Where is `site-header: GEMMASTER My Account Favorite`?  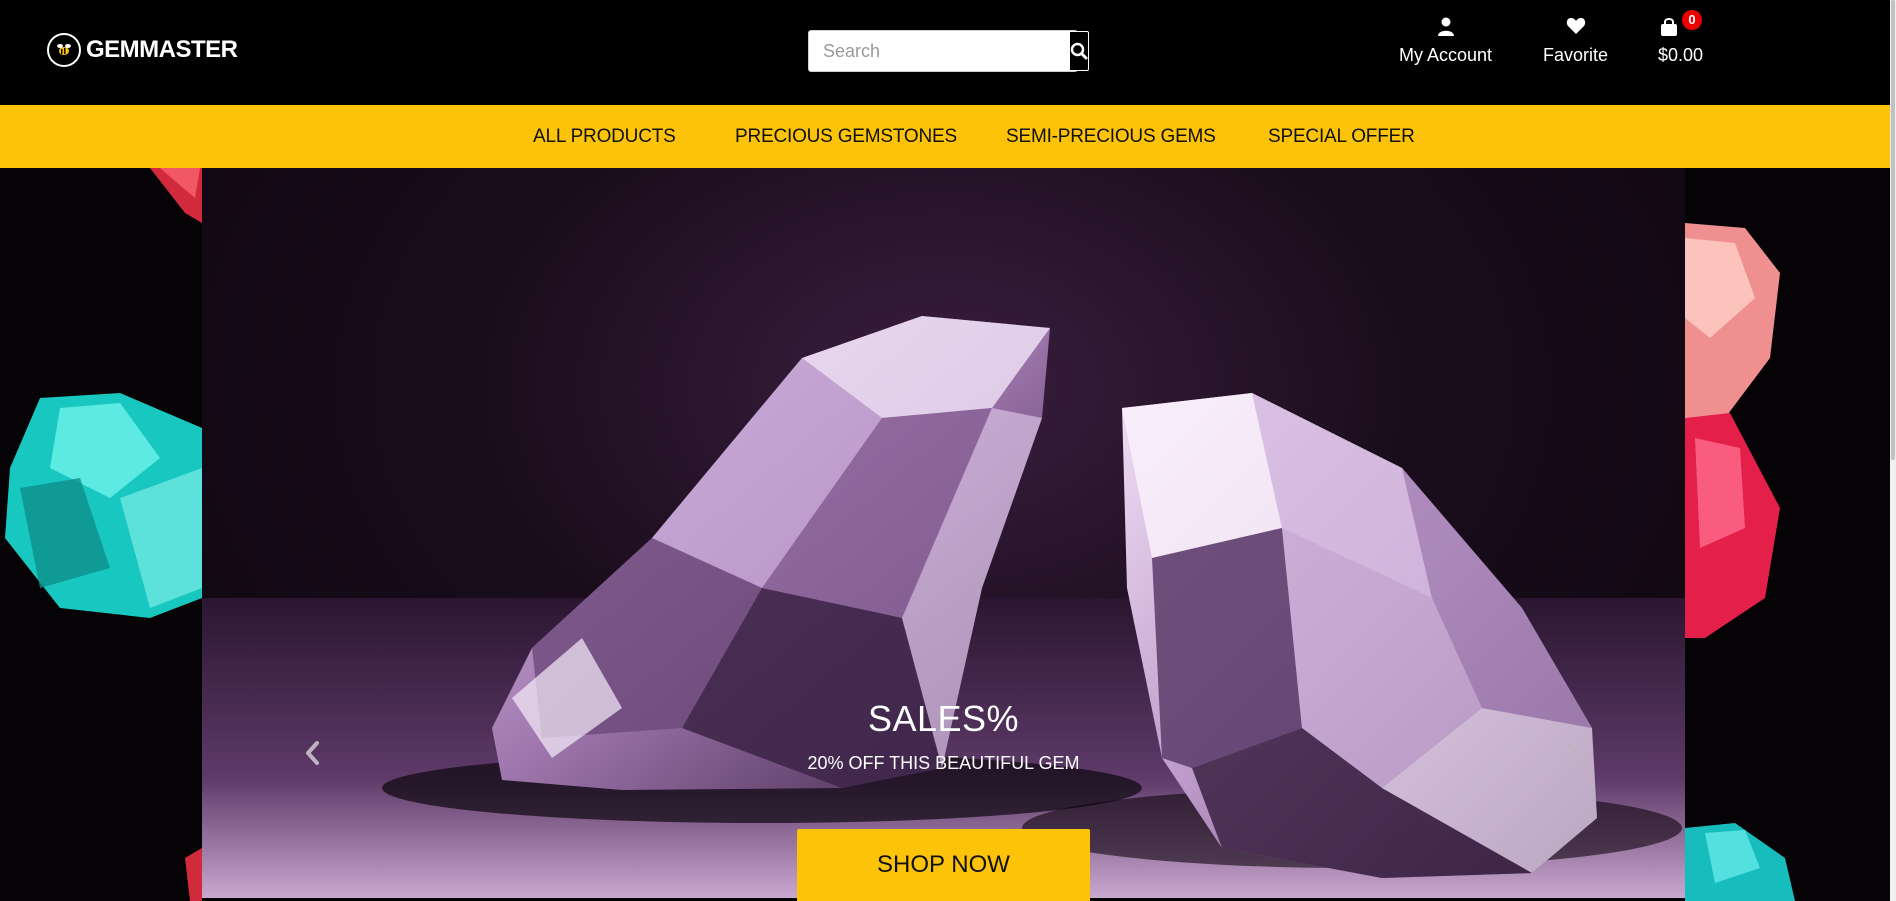 site-header: GEMMASTER My Account Favorite is located at coordinates (945, 52).